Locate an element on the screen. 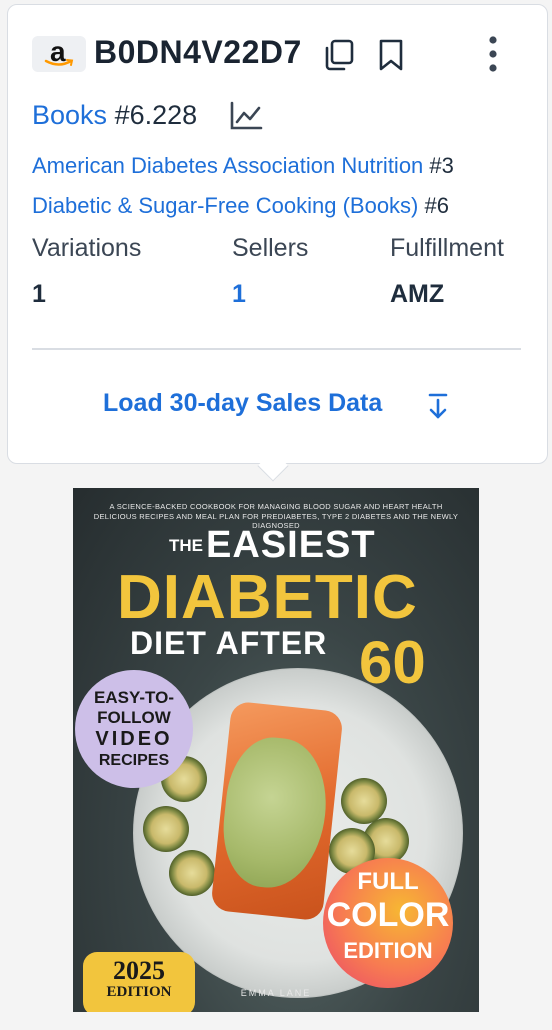  asin-label: B0DN4V22D7 is located at coordinates (198, 52).